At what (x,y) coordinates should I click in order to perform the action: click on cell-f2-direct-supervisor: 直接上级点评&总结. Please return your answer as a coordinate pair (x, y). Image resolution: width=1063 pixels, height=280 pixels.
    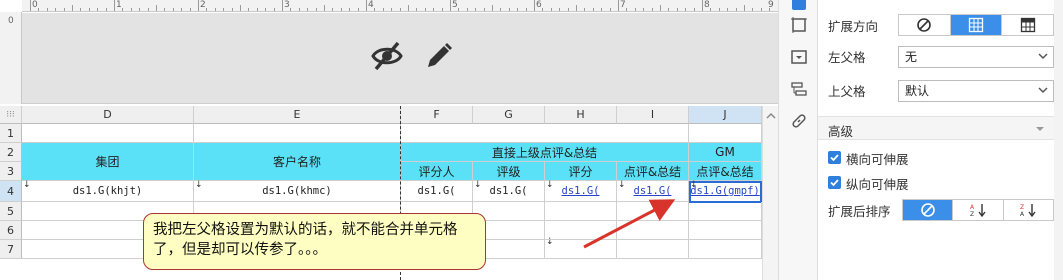
    Looking at the image, I should click on (545, 152).